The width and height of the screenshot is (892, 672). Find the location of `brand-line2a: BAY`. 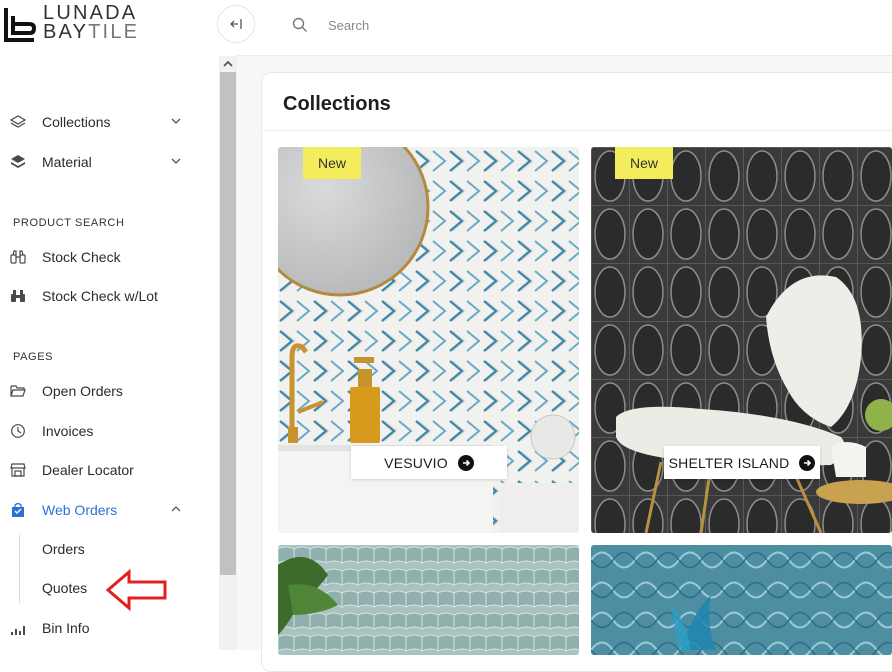

brand-line2a: BAY is located at coordinates (66, 32).